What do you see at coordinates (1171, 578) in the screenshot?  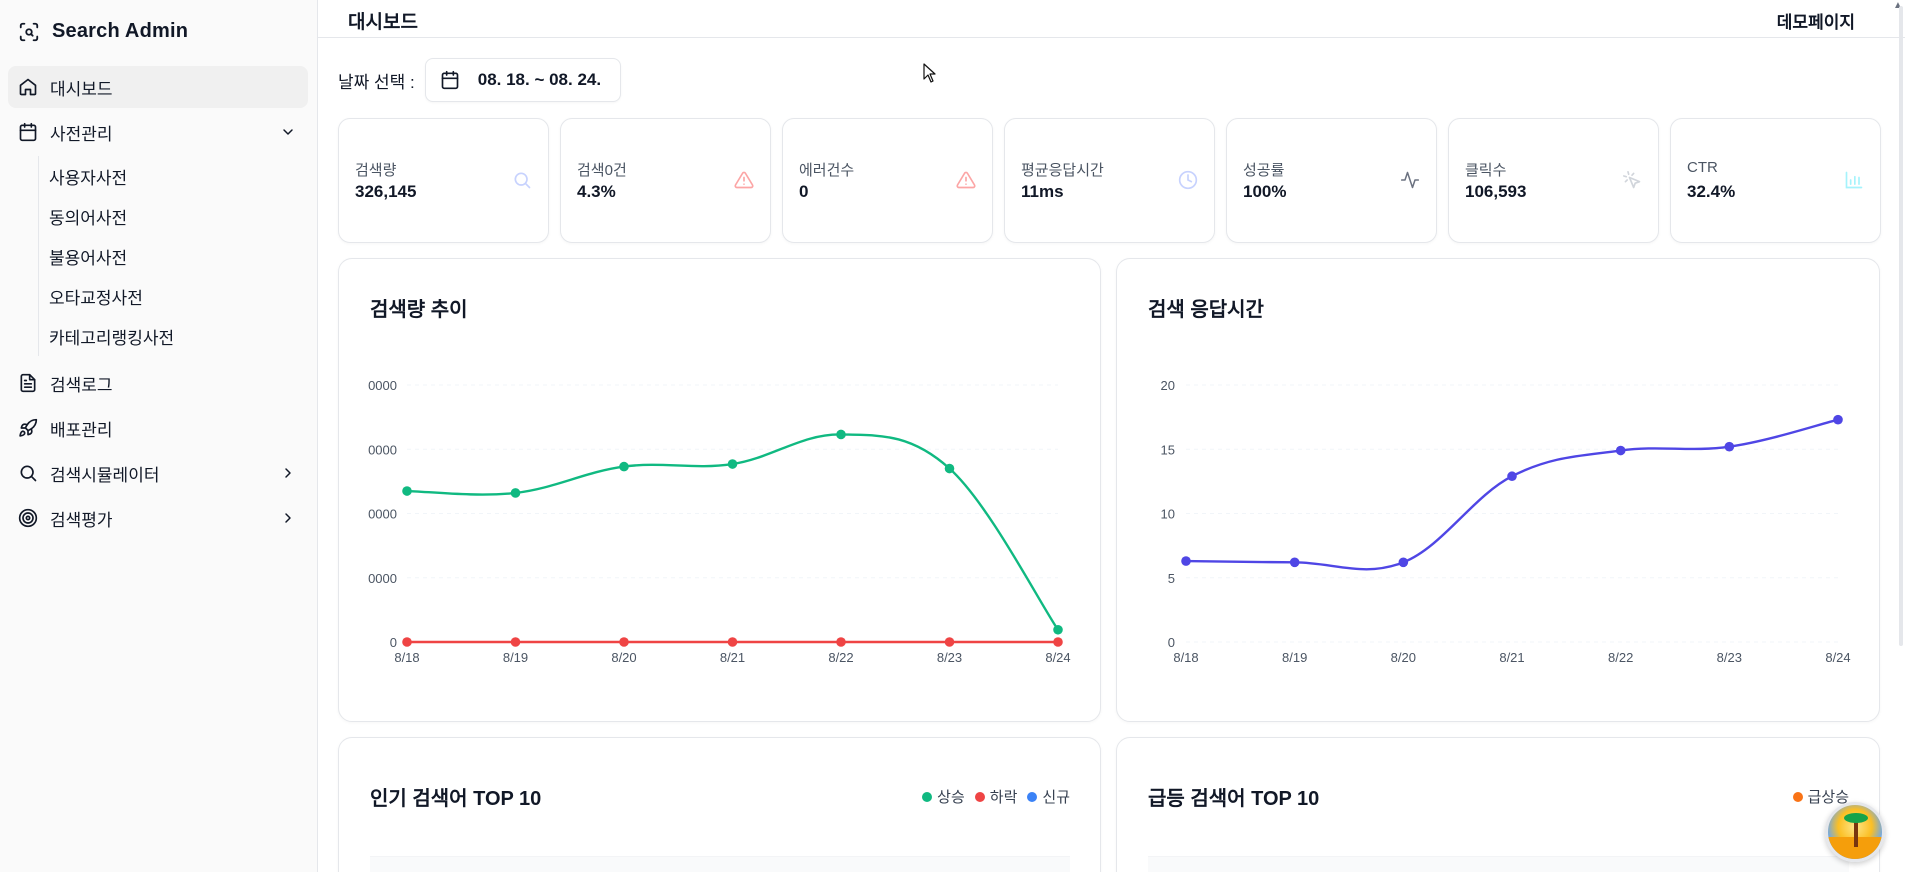 I see `y-tick-label: 5` at bounding box center [1171, 578].